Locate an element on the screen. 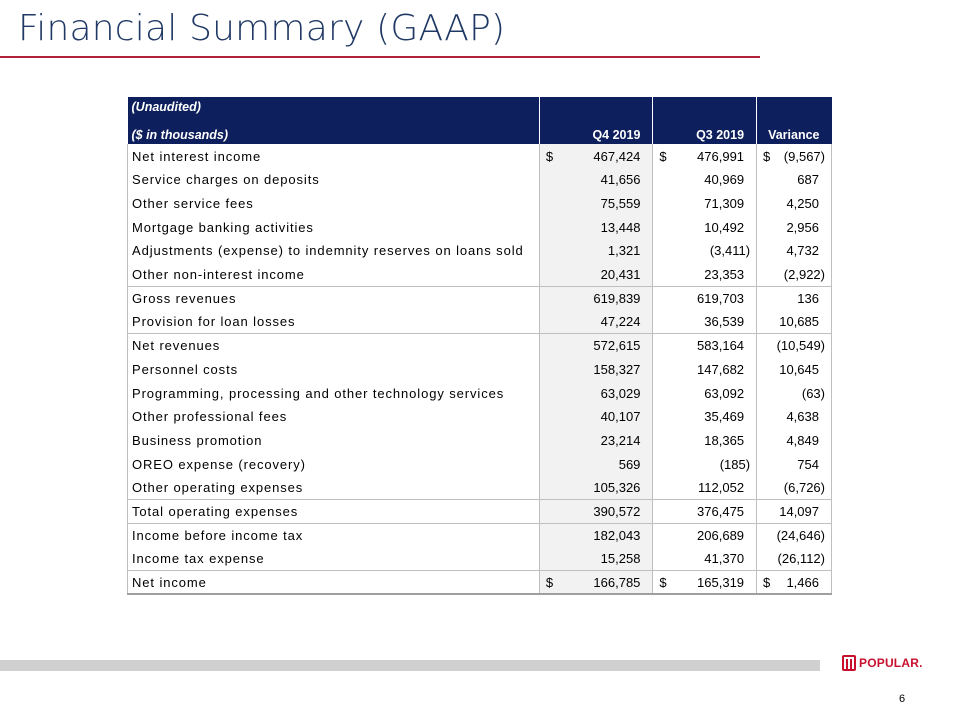  cell-variance: (10,549) is located at coordinates (794, 345).